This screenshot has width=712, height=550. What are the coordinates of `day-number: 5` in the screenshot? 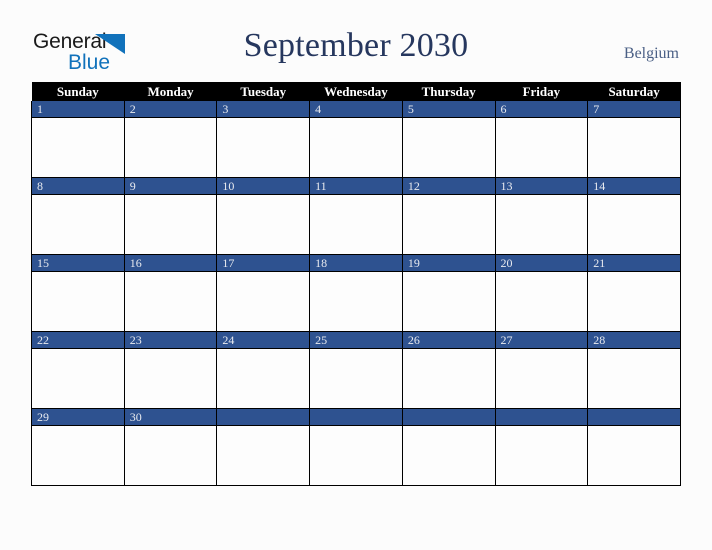 It's located at (448, 109).